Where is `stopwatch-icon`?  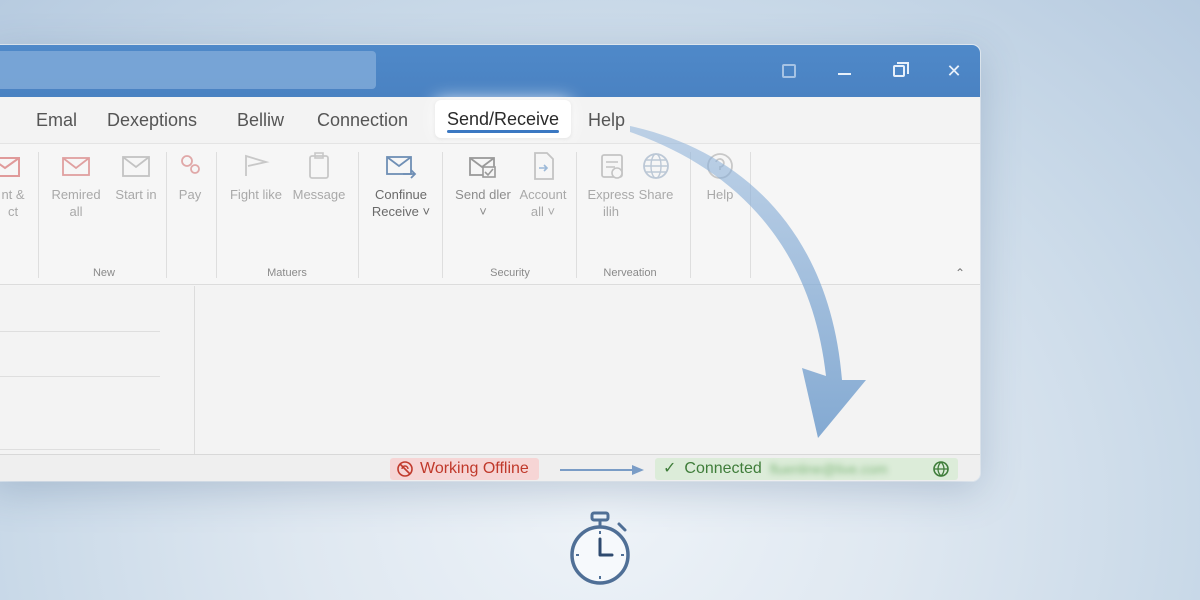 stopwatch-icon is located at coordinates (600, 548).